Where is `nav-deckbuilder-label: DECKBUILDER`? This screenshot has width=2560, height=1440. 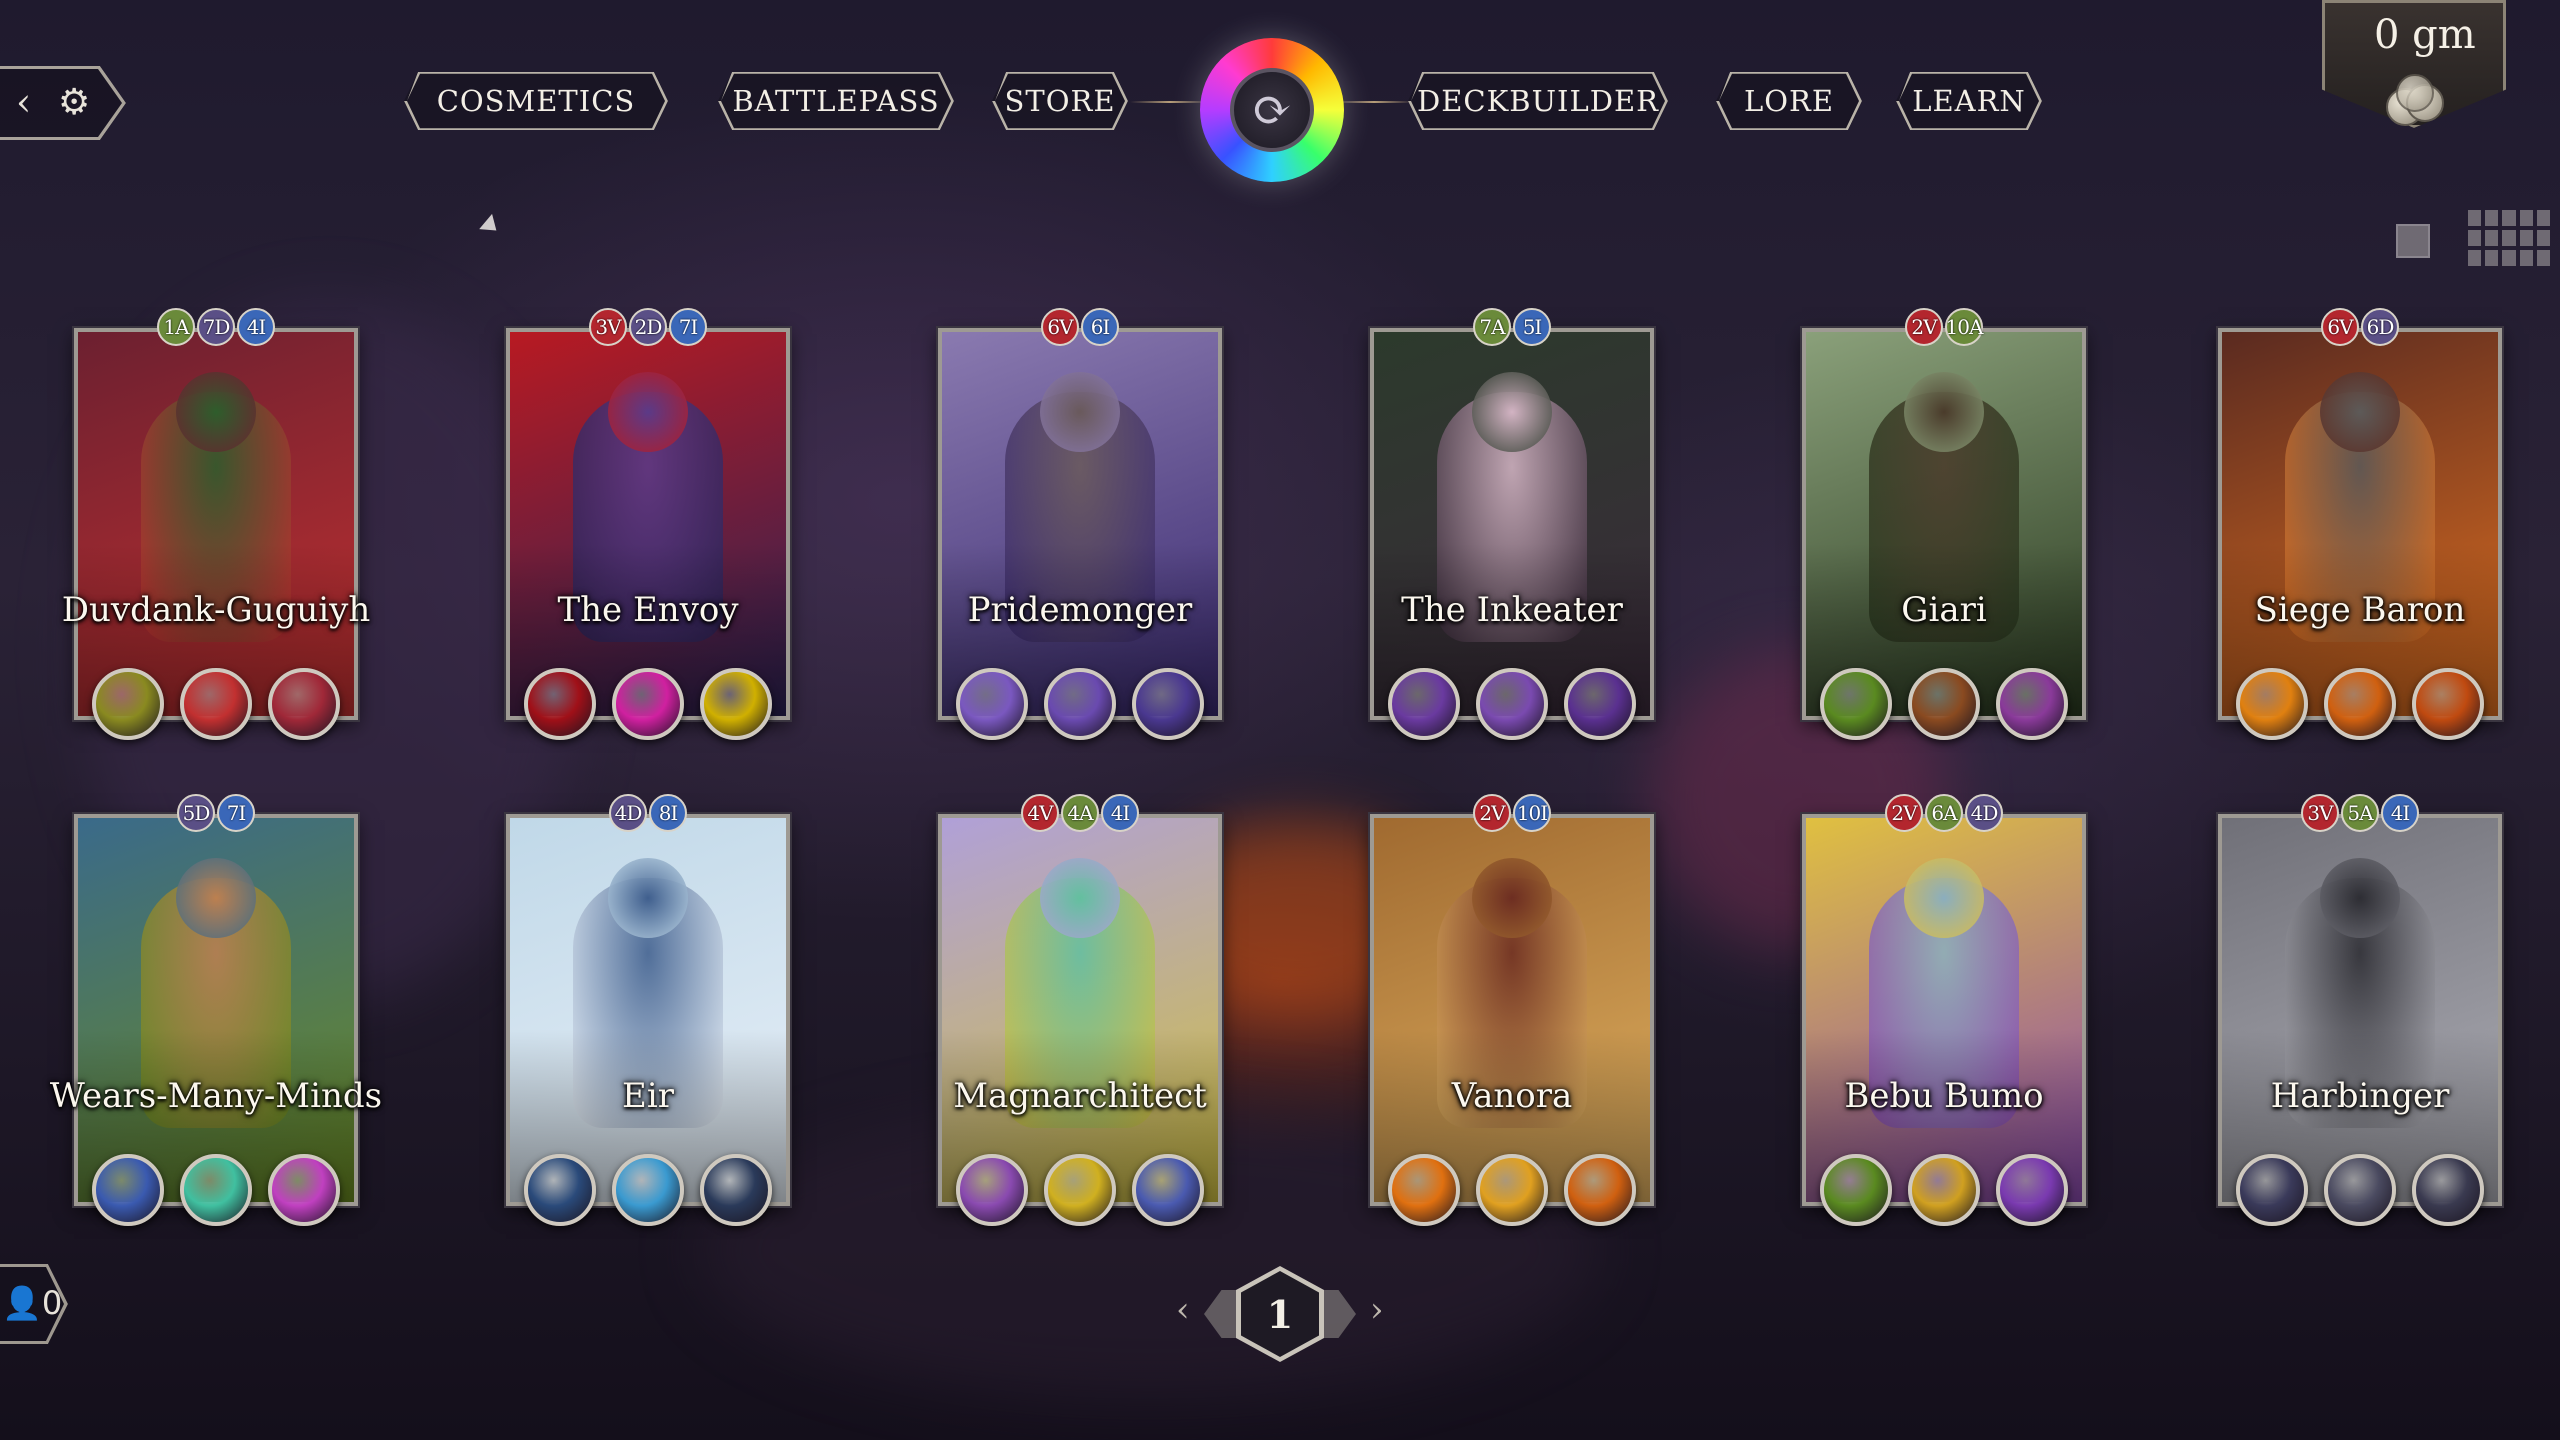
nav-deckbuilder-label: DECKBUILDER is located at coordinates (1538, 101).